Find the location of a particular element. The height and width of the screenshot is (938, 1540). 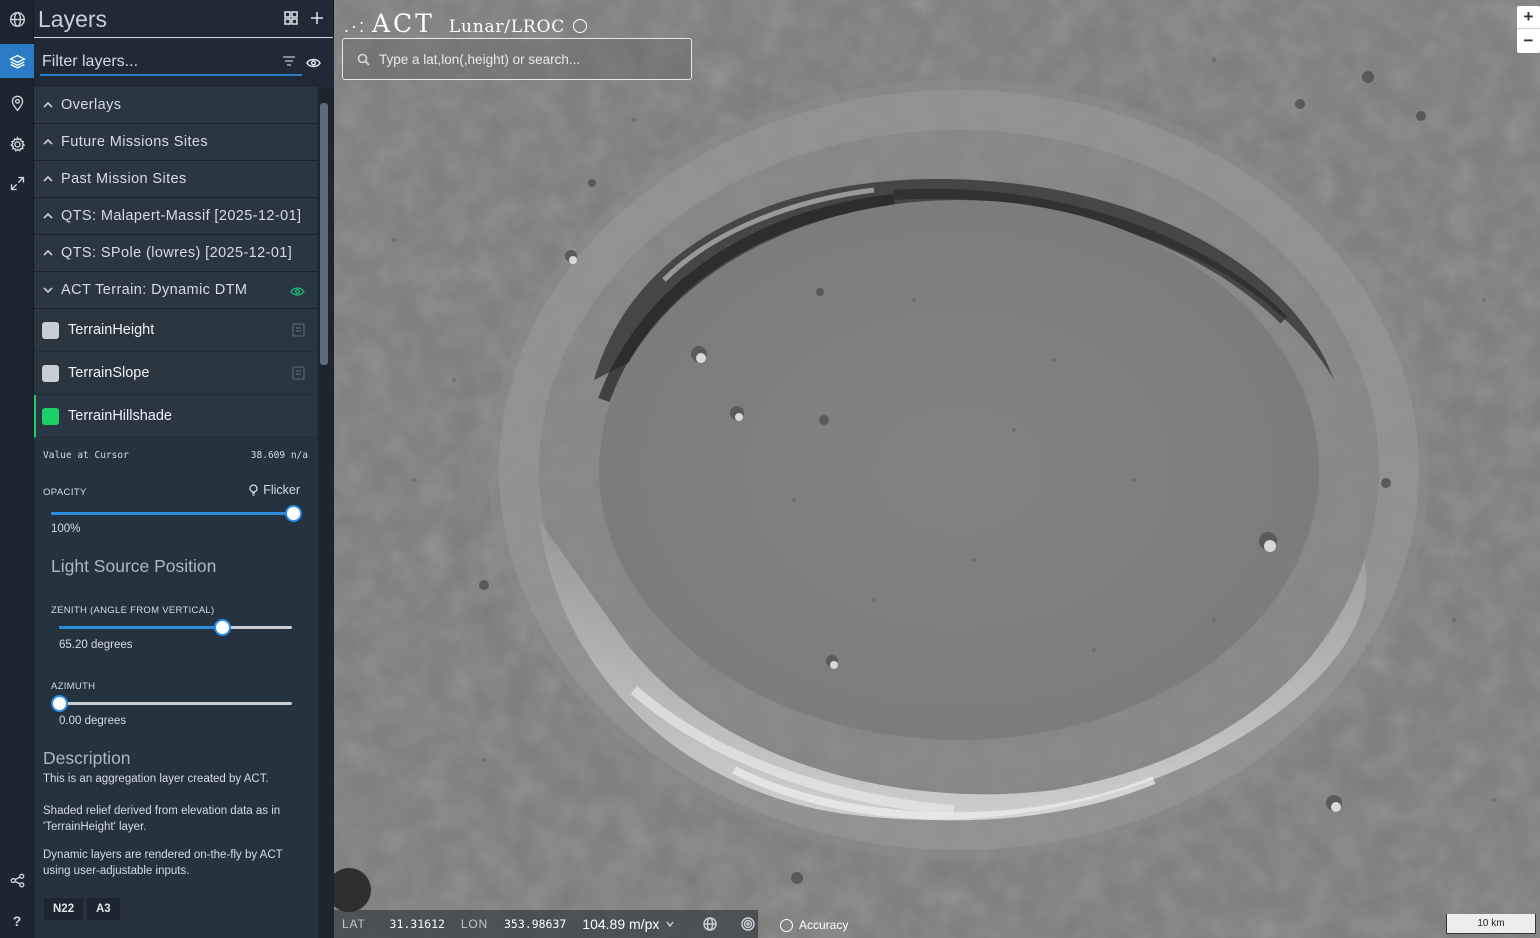

zenith-slider-fill is located at coordinates (141, 627).